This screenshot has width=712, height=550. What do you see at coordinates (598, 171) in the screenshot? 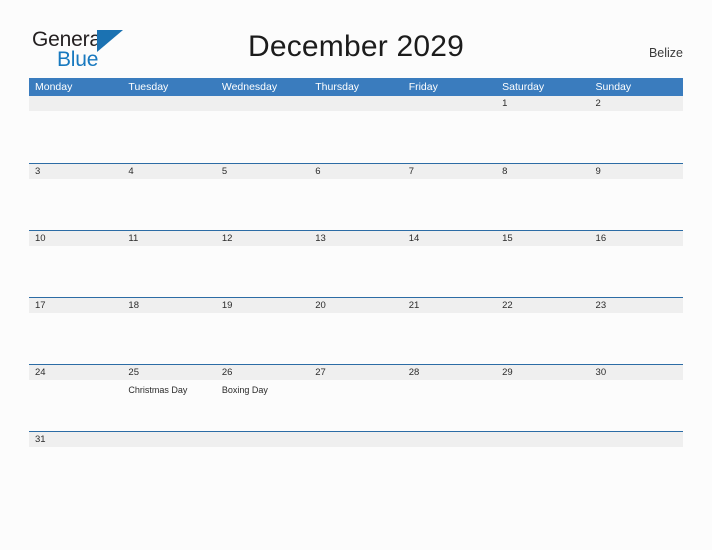
I see `day-number: 9` at bounding box center [598, 171].